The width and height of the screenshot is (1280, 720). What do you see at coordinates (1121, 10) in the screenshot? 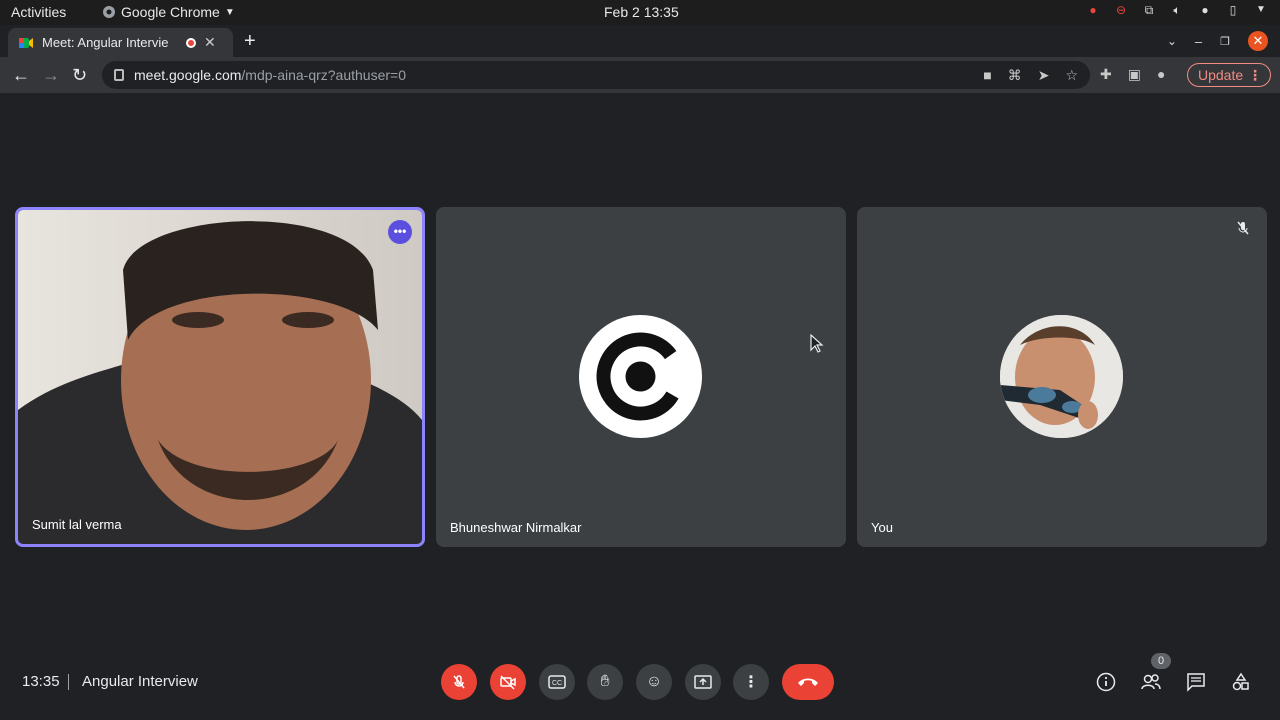
I see `do-not-disturb-icon: ⊖` at bounding box center [1121, 10].